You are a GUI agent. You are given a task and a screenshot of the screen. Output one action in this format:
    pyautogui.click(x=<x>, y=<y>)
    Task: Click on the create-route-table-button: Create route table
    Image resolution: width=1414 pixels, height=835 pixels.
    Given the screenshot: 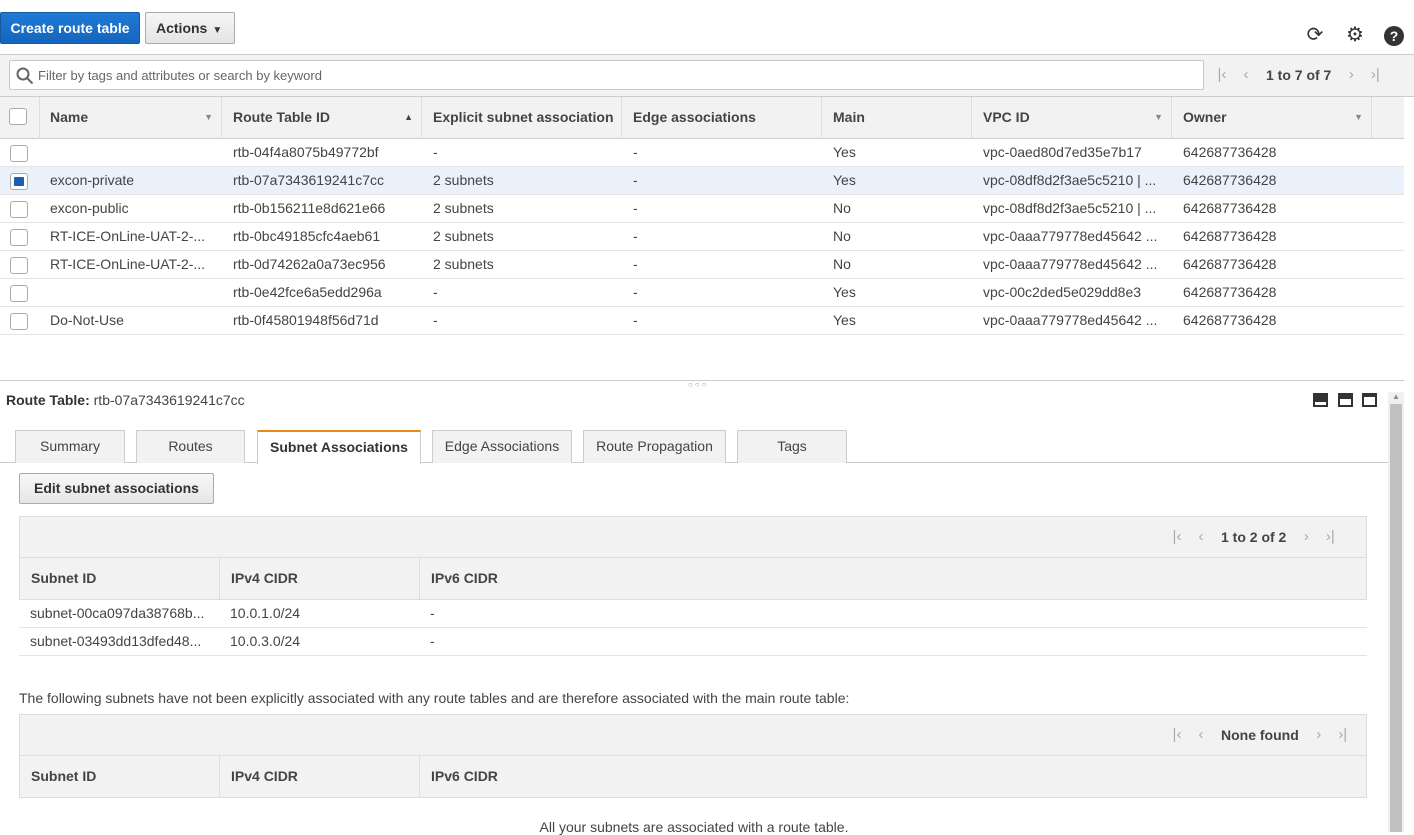 What is the action you would take?
    pyautogui.click(x=70, y=28)
    